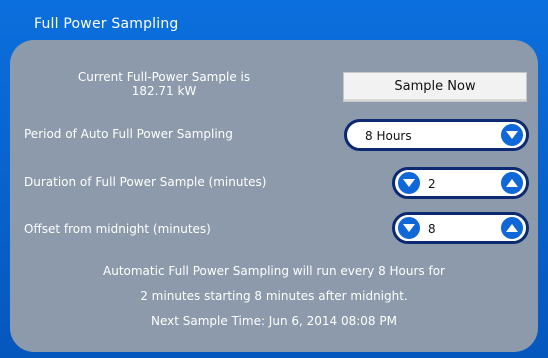 Image resolution: width=548 pixels, height=358 pixels. I want to click on duration-value: 2, so click(432, 184).